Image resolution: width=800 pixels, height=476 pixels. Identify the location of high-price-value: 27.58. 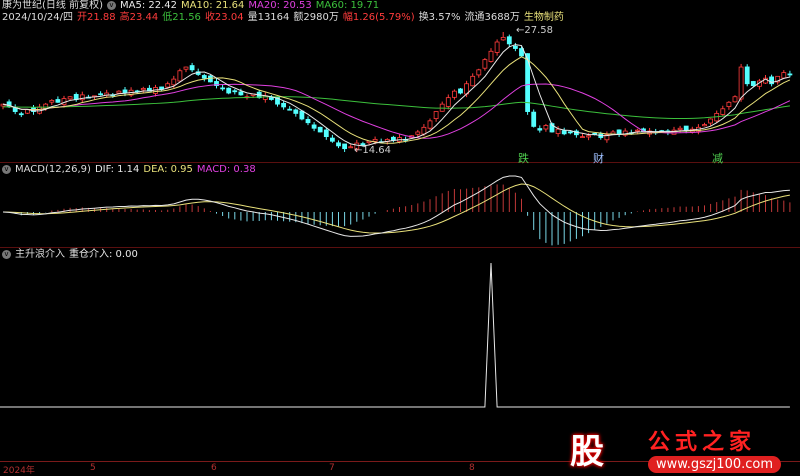
(539, 30).